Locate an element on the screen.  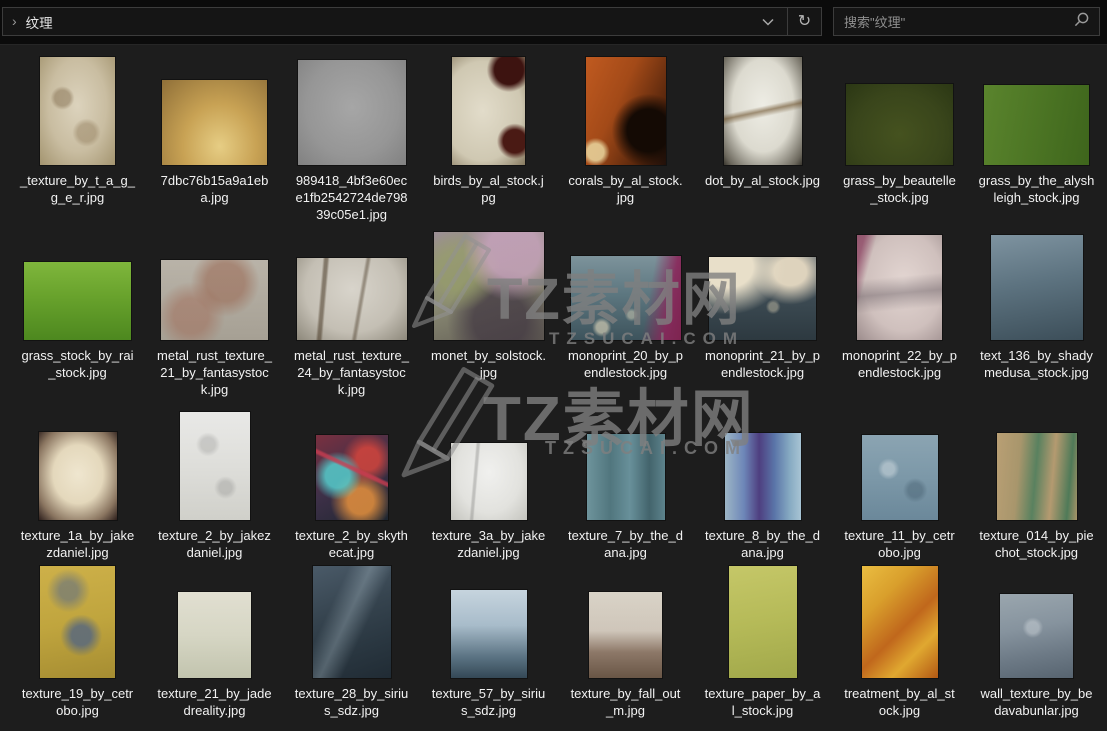
file-item: monoprint_20_by_pendlestock.jpg is located at coordinates (625, 314).